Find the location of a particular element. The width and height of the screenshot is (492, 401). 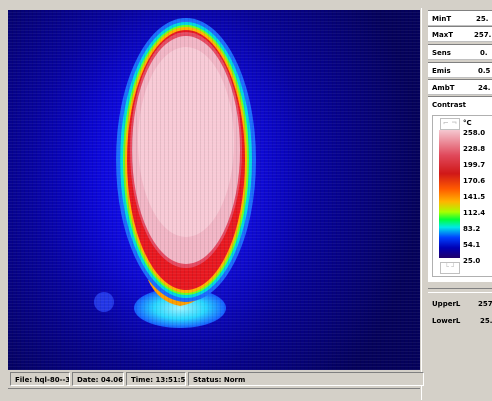

limit-value: 25. is located at coordinates (486, 321).